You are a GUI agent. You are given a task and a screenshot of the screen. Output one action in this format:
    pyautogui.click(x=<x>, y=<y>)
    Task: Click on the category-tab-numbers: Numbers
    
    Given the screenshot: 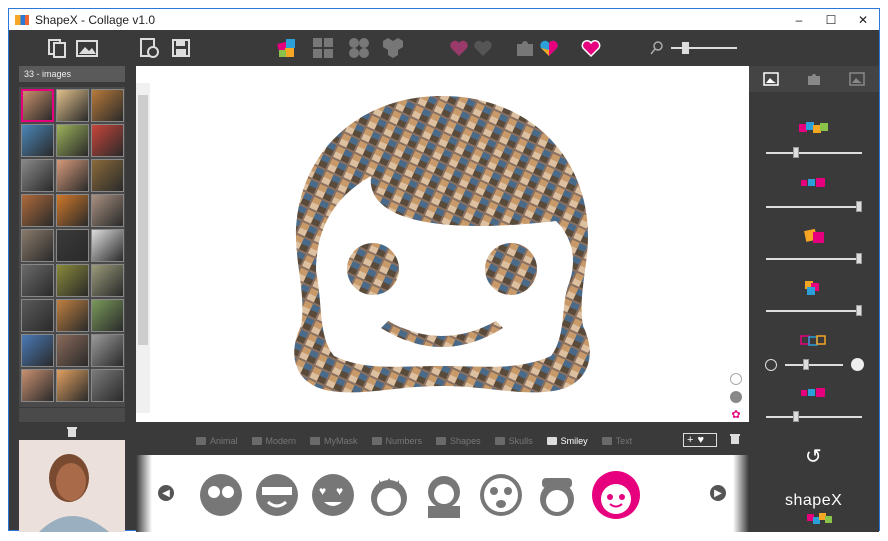 What is the action you would take?
    pyautogui.click(x=396, y=441)
    